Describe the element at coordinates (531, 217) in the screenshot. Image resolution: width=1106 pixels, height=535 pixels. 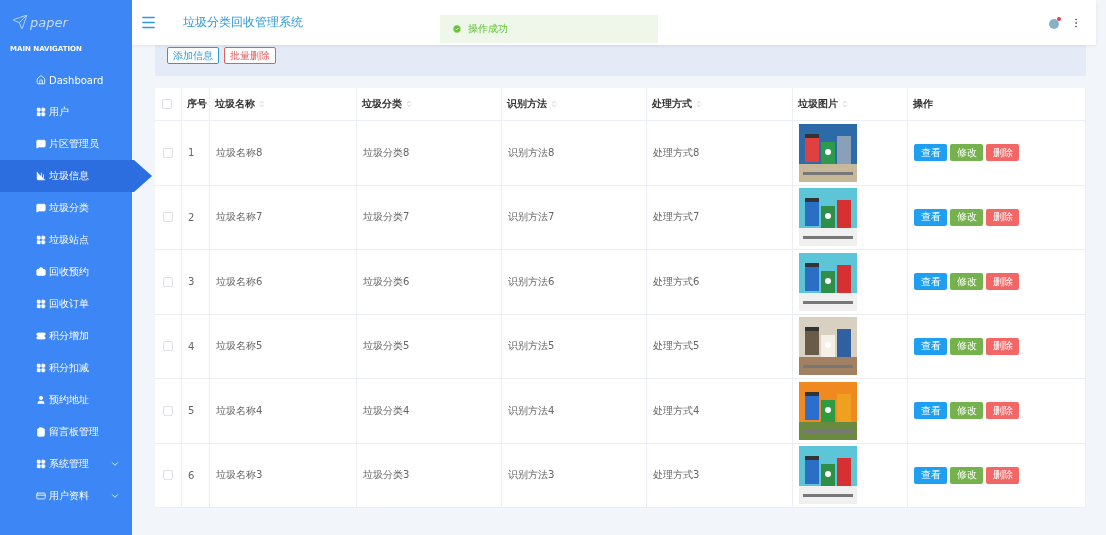
I see `table-cell: 识别方法7` at that location.